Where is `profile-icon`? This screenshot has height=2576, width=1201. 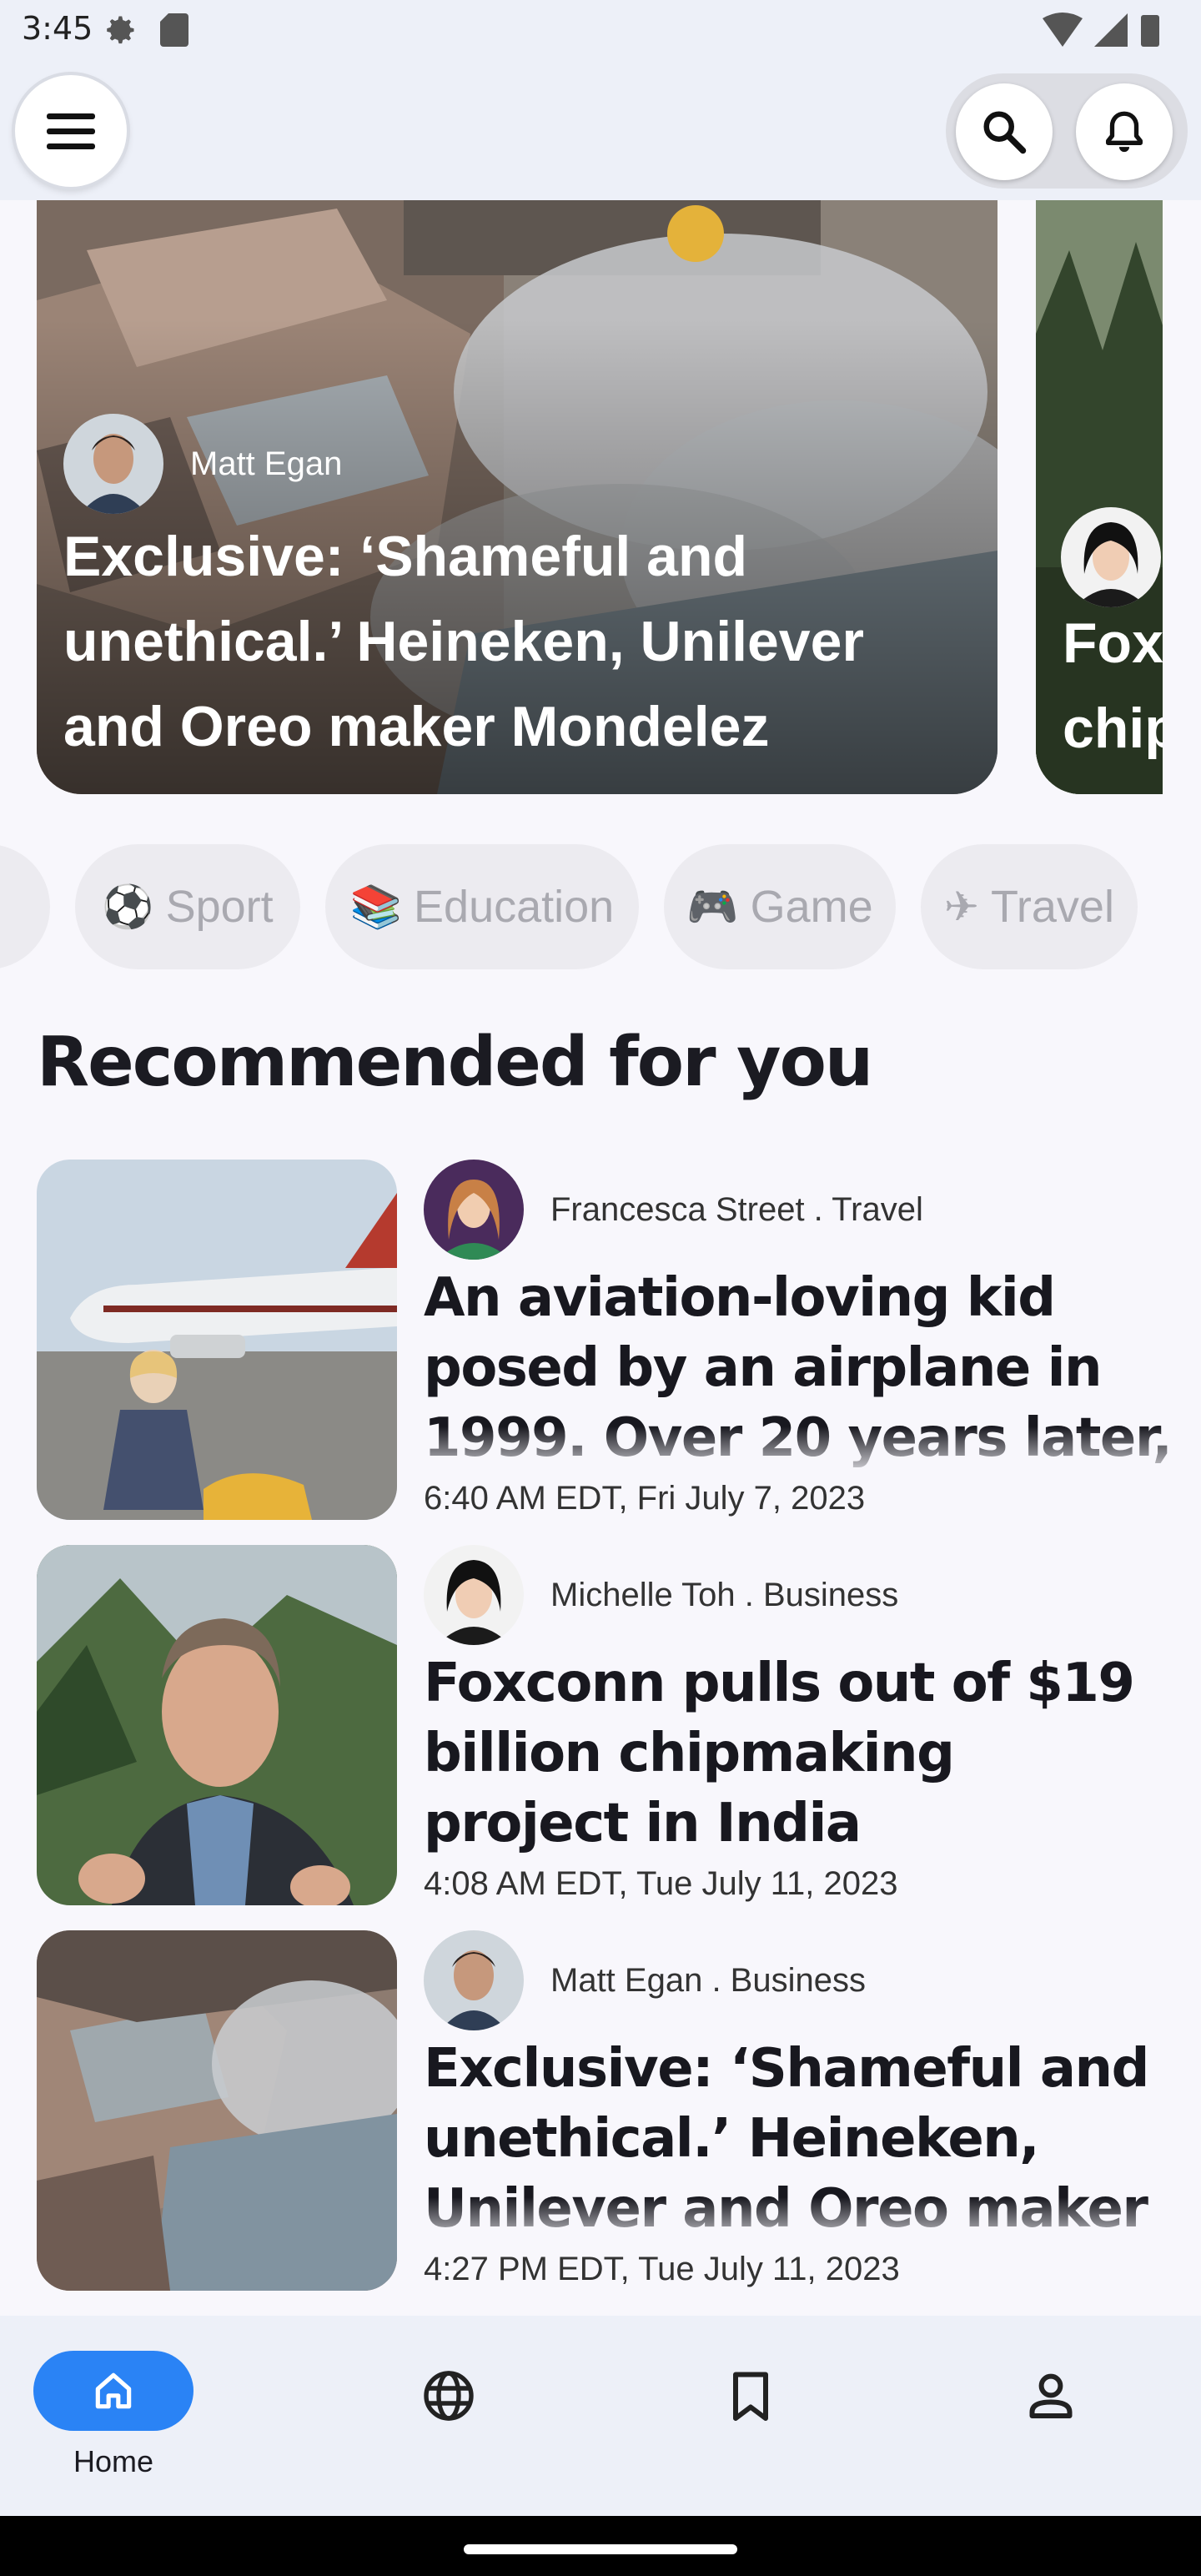 profile-icon is located at coordinates (1051, 2395).